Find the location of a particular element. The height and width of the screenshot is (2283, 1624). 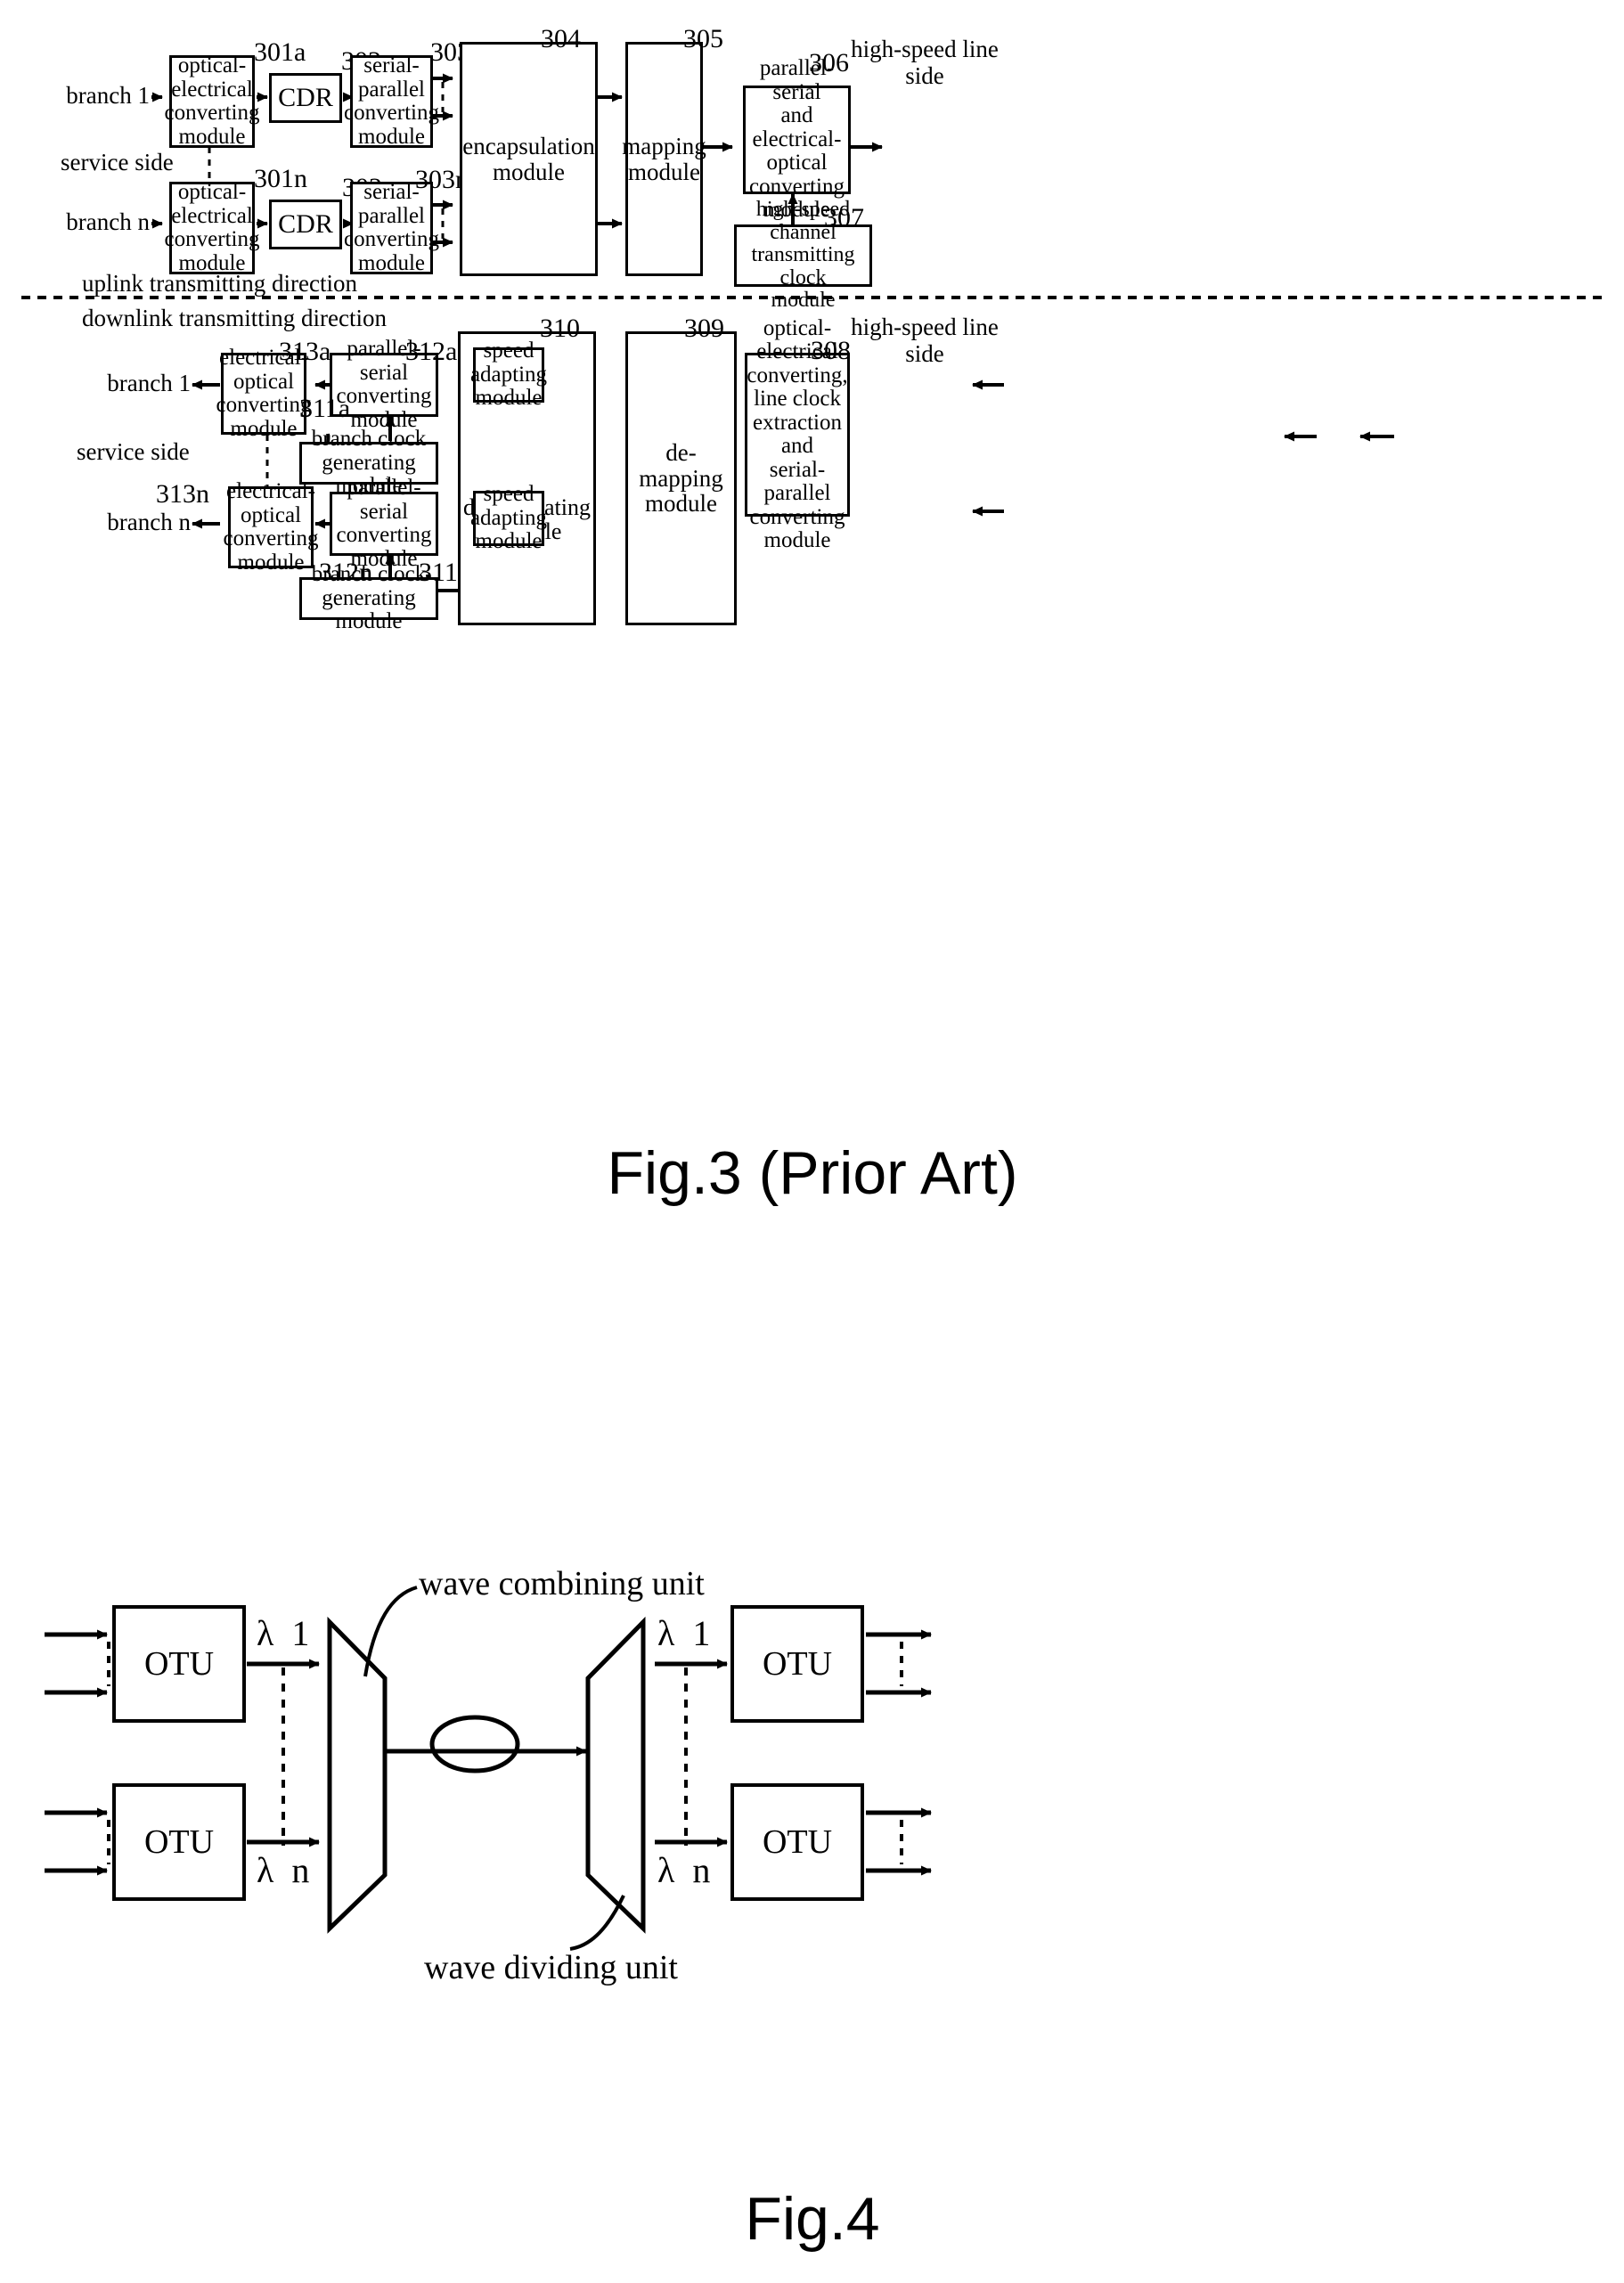

lambda-rx-n-label: λ n is located at coordinates (684, 1870).